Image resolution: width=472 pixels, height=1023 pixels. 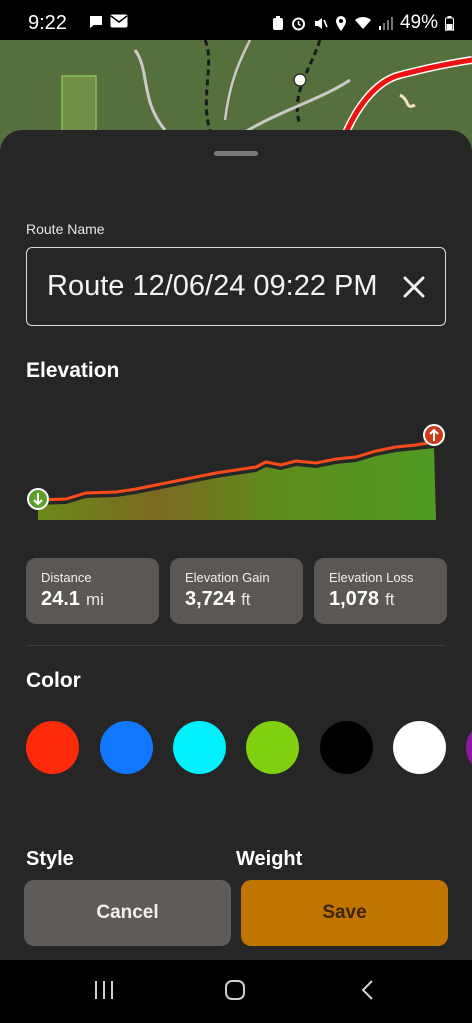 I want to click on back-icon, so click(x=368, y=990).